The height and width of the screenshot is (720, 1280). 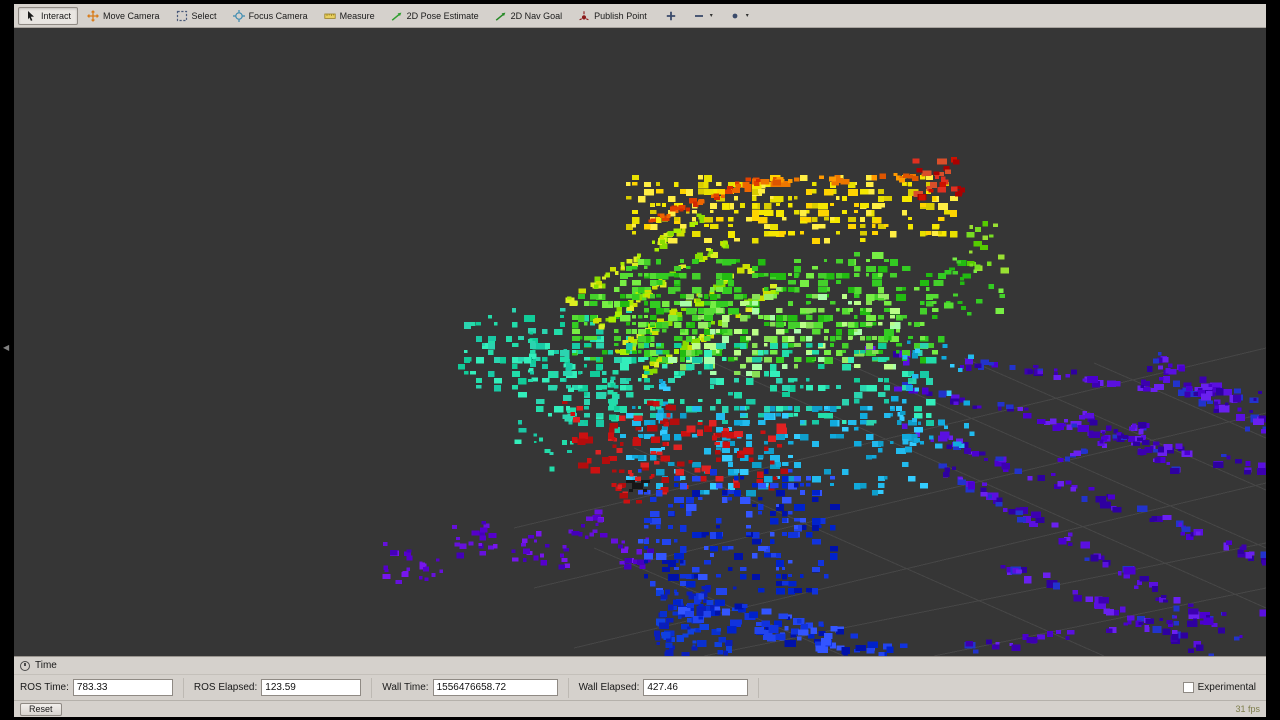 What do you see at coordinates (735, 15) in the screenshot?
I see `dot-icon` at bounding box center [735, 15].